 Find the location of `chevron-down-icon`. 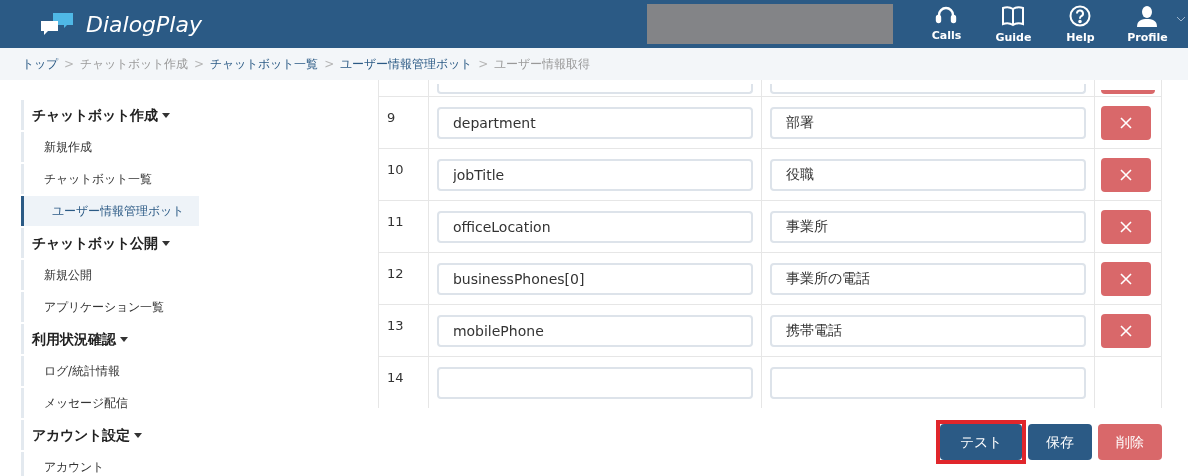

chevron-down-icon is located at coordinates (1180, 20).